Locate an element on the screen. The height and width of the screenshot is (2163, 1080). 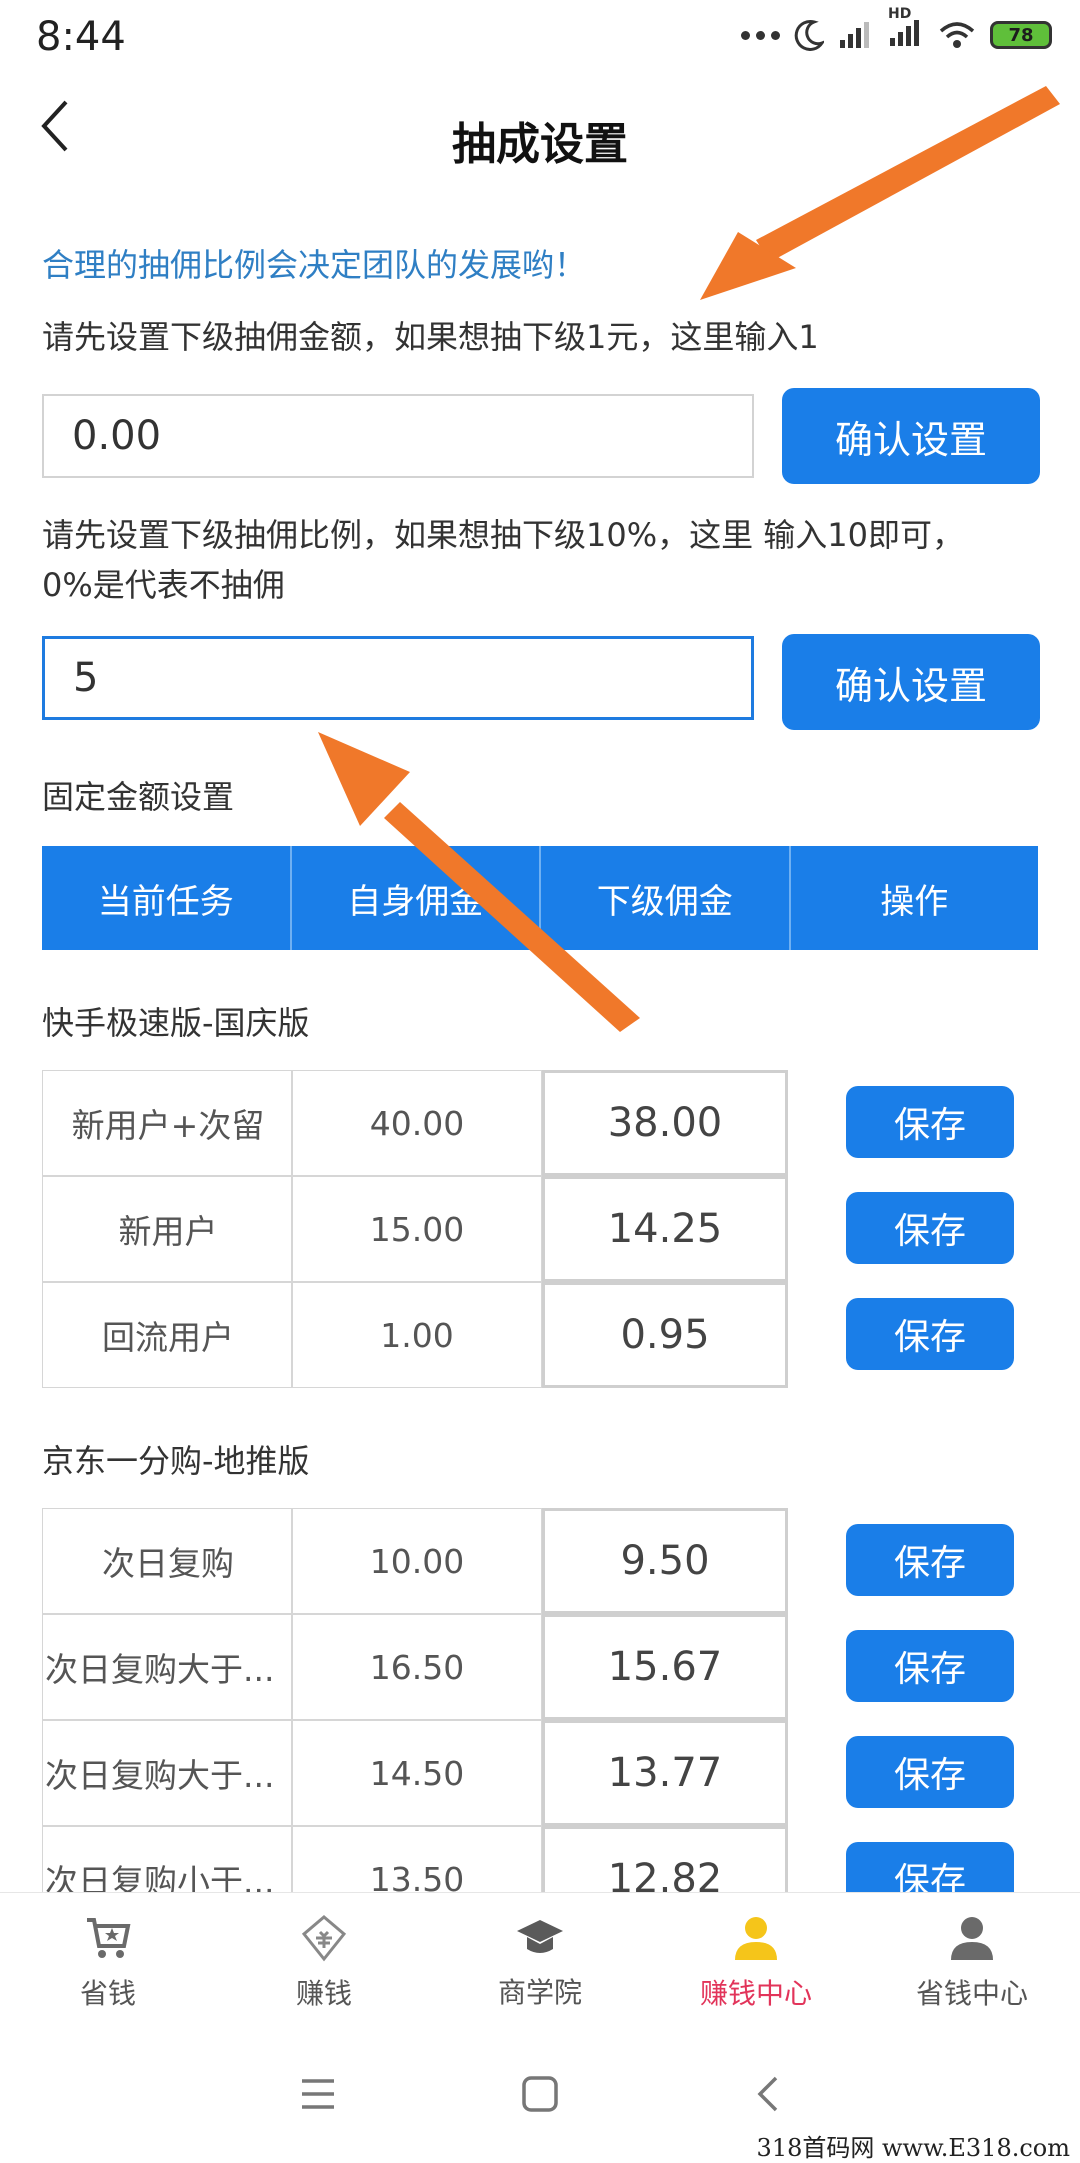
header-current-task: 当前任务 is located at coordinates (167, 898).